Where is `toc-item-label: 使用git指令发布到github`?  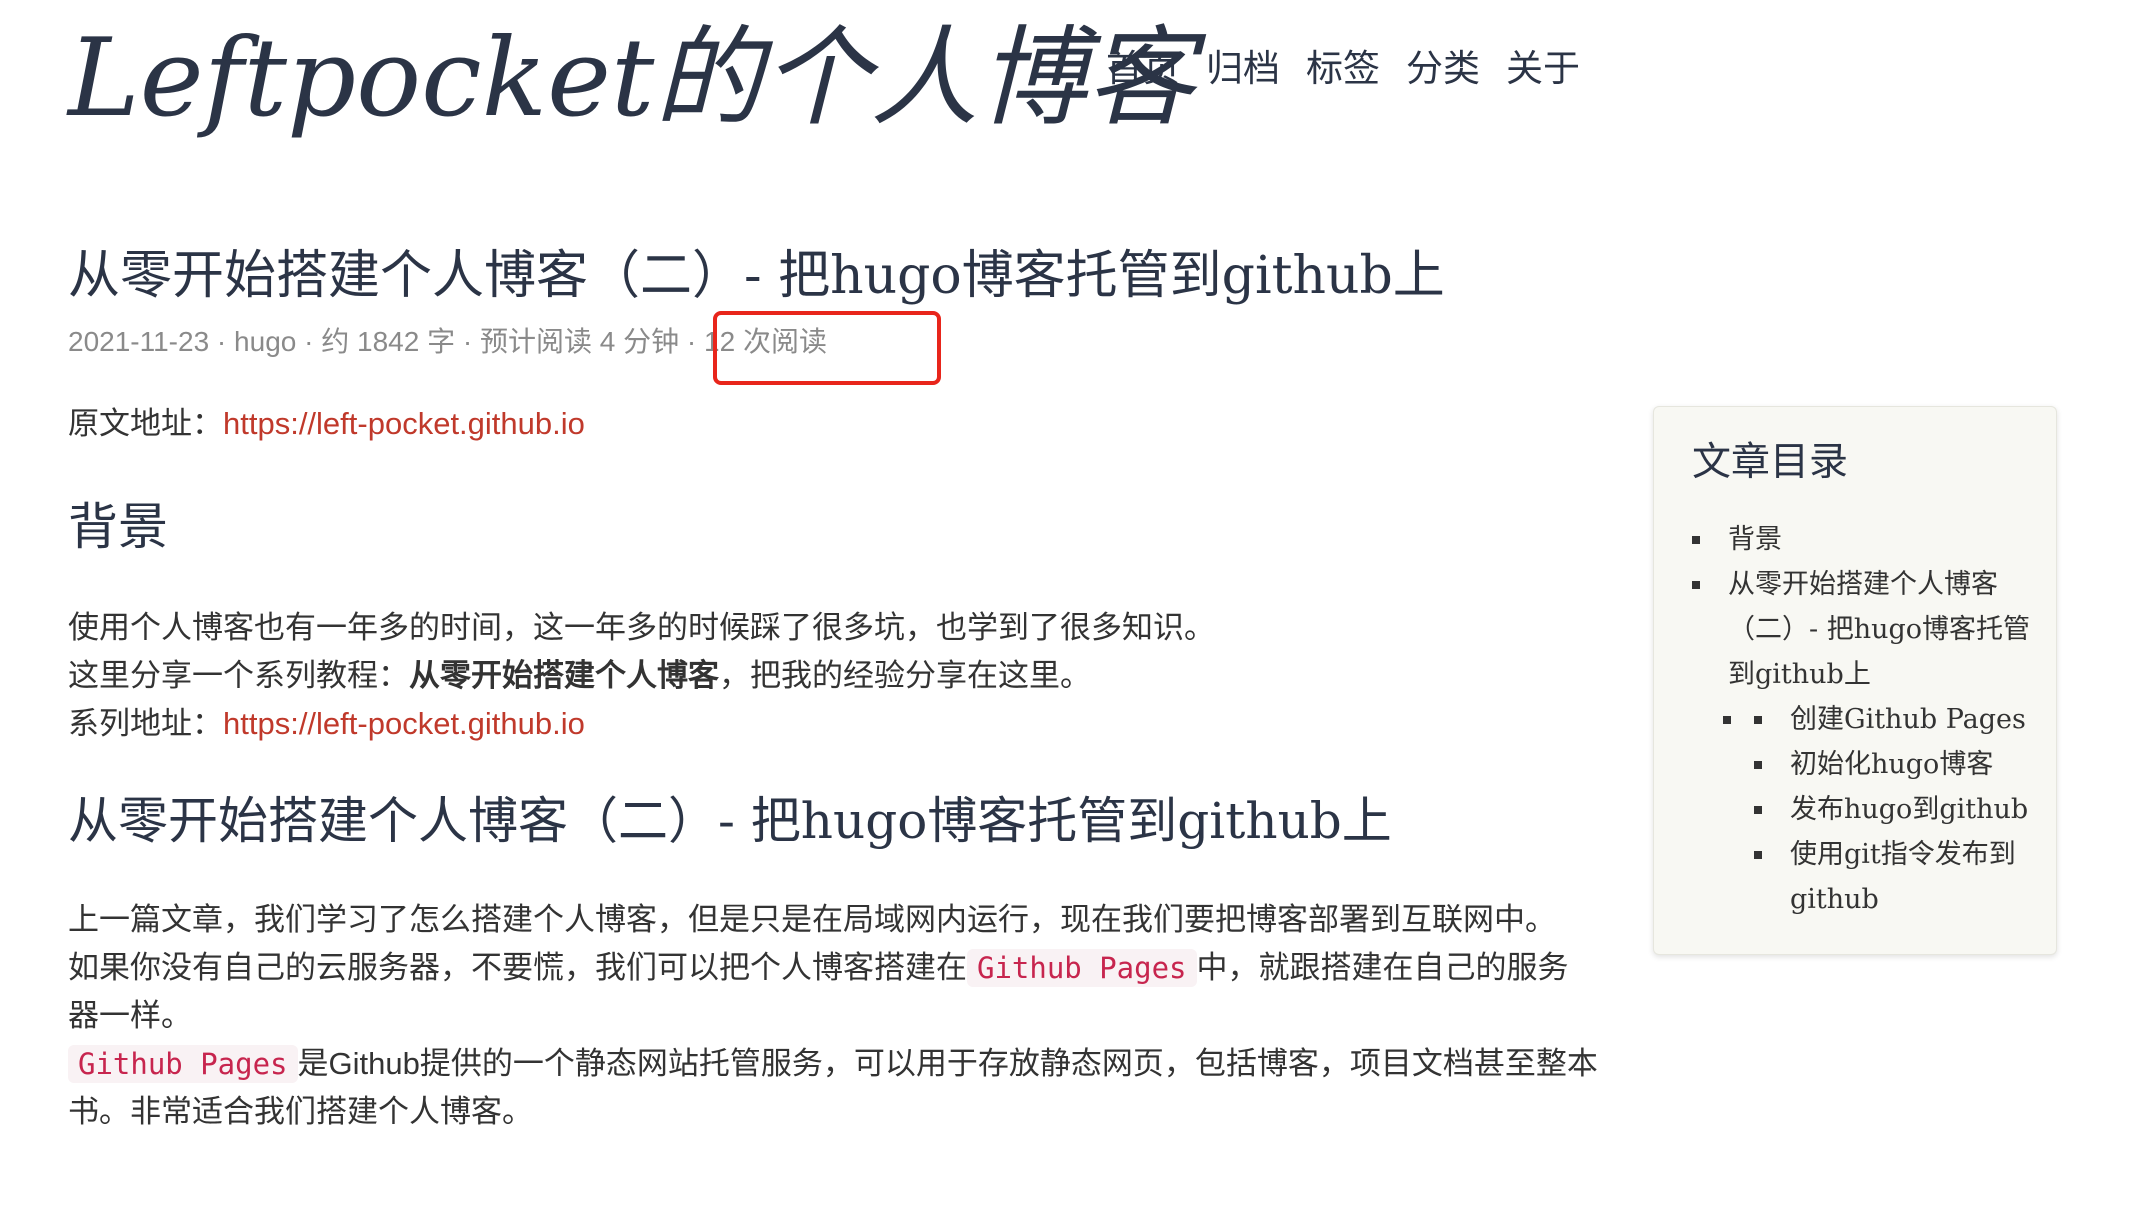 toc-item-label: 使用git指令发布到github is located at coordinates (1903, 877).